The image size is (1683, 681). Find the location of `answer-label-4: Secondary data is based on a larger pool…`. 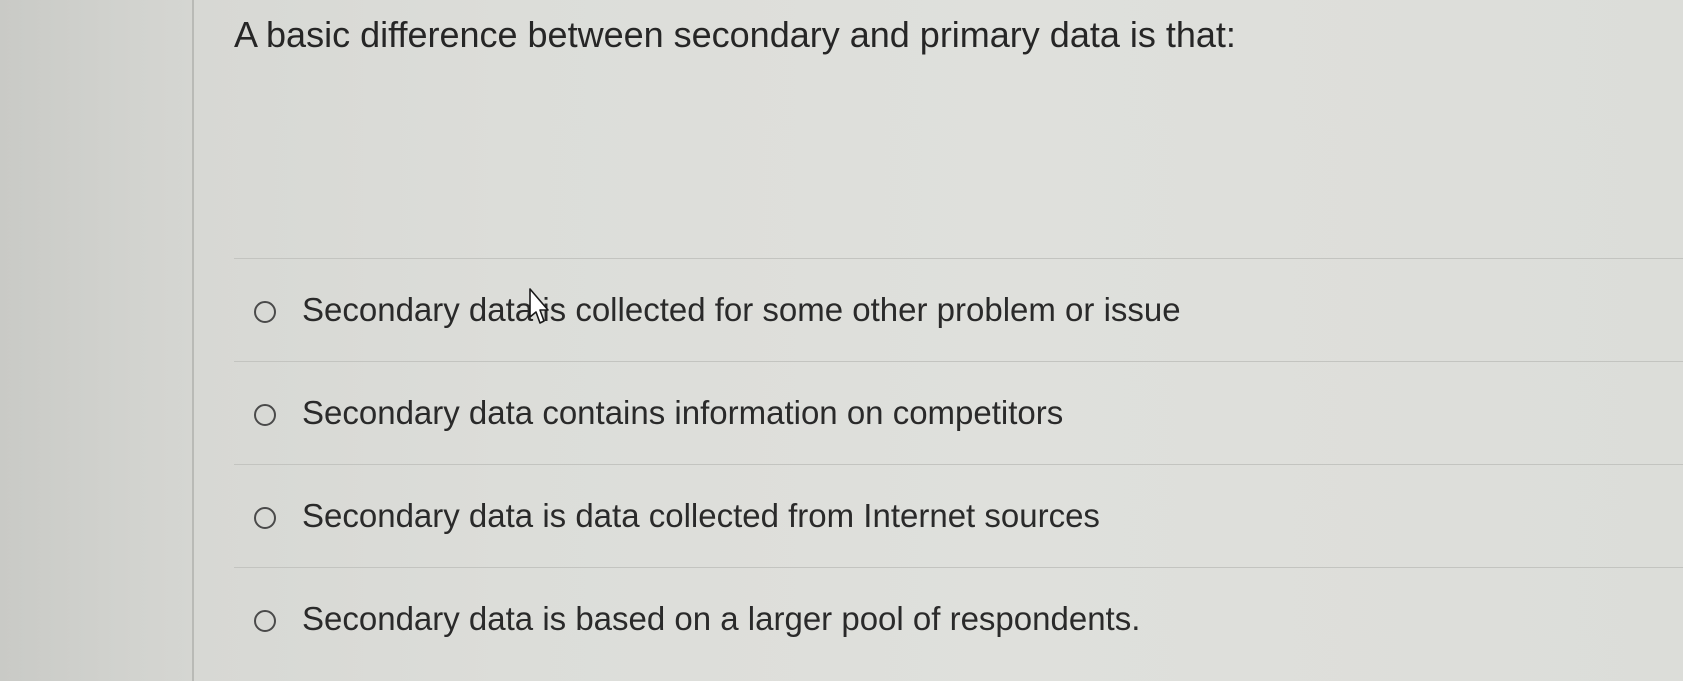

answer-label-4: Secondary data is based on a larger pool… is located at coordinates (721, 618).